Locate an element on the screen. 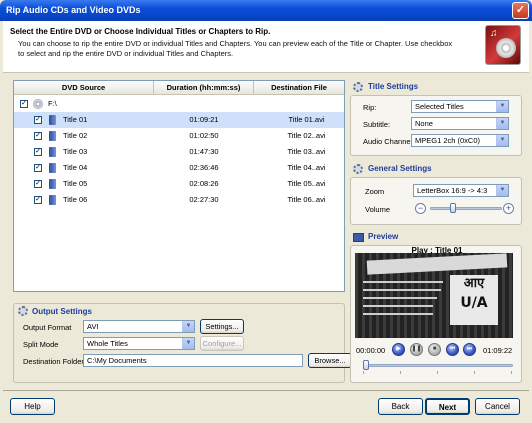 This screenshot has width=532, height=423. split-mode-value: Whole Titles is located at coordinates (107, 343).